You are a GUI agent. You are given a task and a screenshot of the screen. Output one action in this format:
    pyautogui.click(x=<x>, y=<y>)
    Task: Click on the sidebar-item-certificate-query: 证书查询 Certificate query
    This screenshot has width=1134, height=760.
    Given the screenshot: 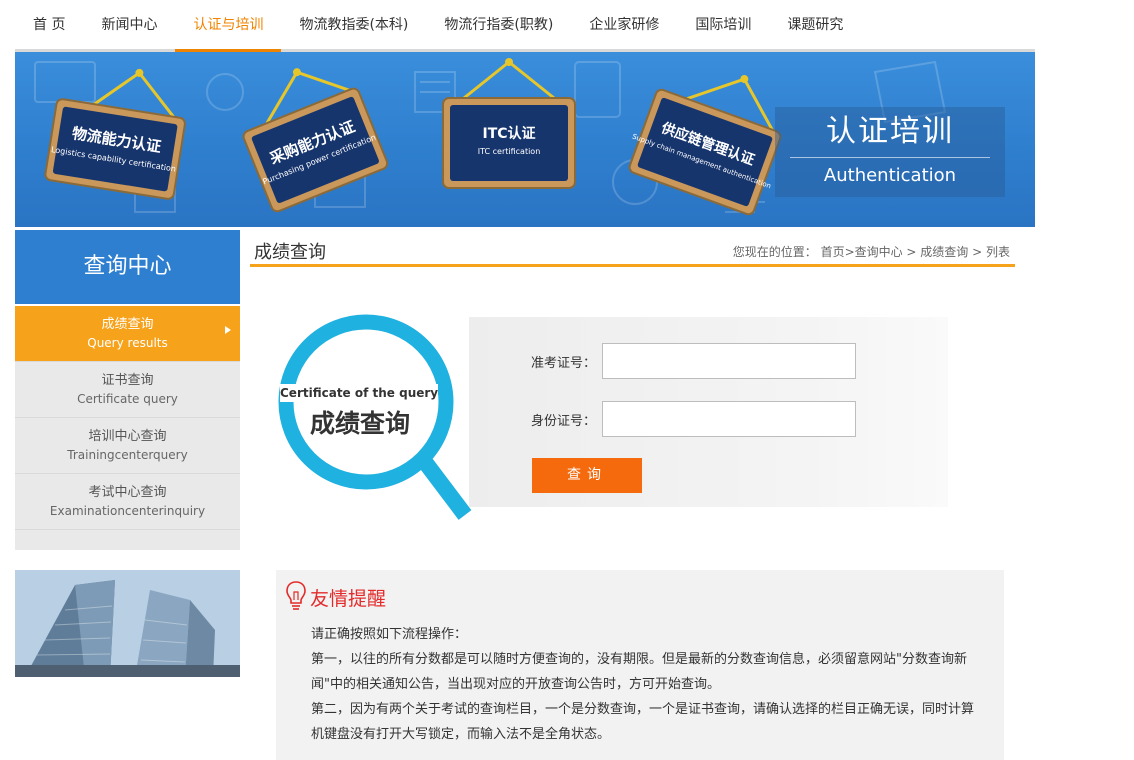 What is the action you would take?
    pyautogui.click(x=127, y=390)
    